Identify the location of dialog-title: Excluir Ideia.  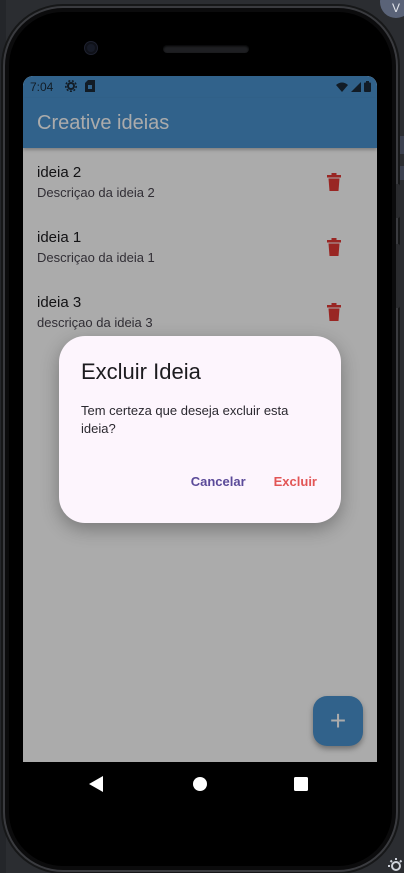
(141, 371).